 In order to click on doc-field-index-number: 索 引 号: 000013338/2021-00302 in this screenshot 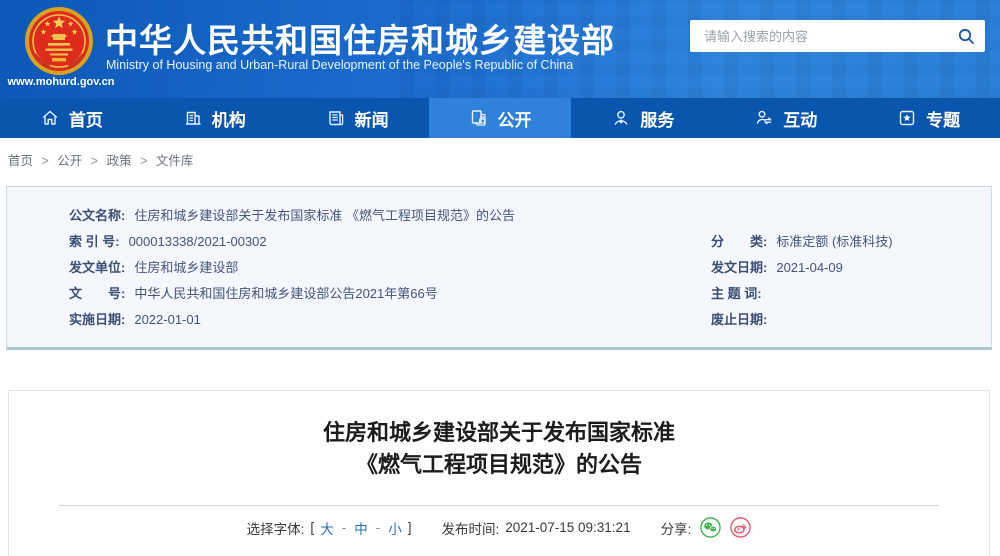, I will do `click(292, 242)`.